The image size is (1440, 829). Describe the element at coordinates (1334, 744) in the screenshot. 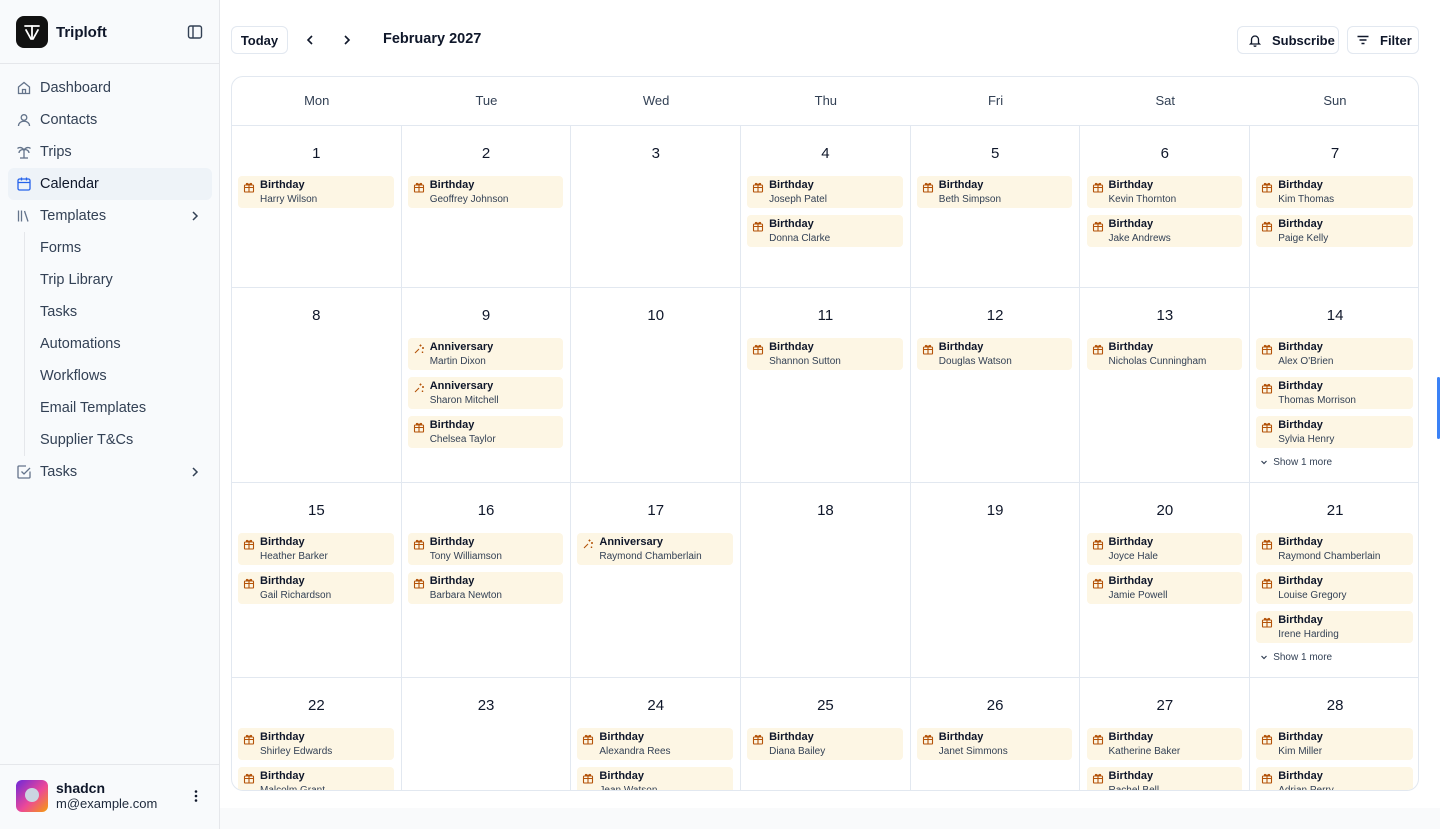

I see `calendar-event: Birthday Kim Miller` at that location.